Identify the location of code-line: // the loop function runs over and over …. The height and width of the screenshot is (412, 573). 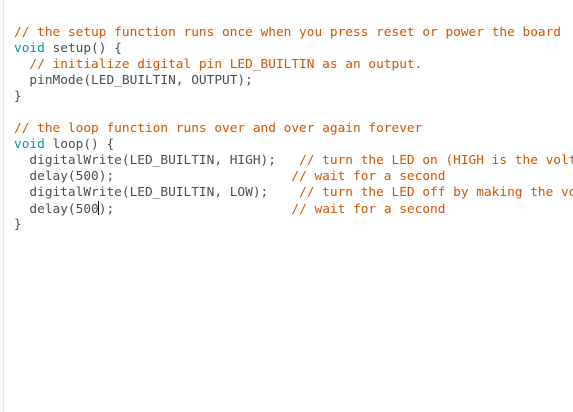
(293, 129).